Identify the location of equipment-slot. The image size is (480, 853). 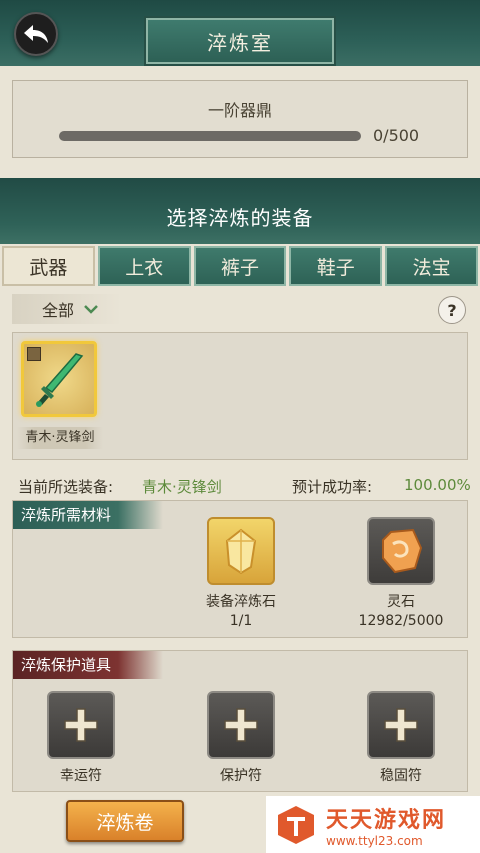
(59, 379).